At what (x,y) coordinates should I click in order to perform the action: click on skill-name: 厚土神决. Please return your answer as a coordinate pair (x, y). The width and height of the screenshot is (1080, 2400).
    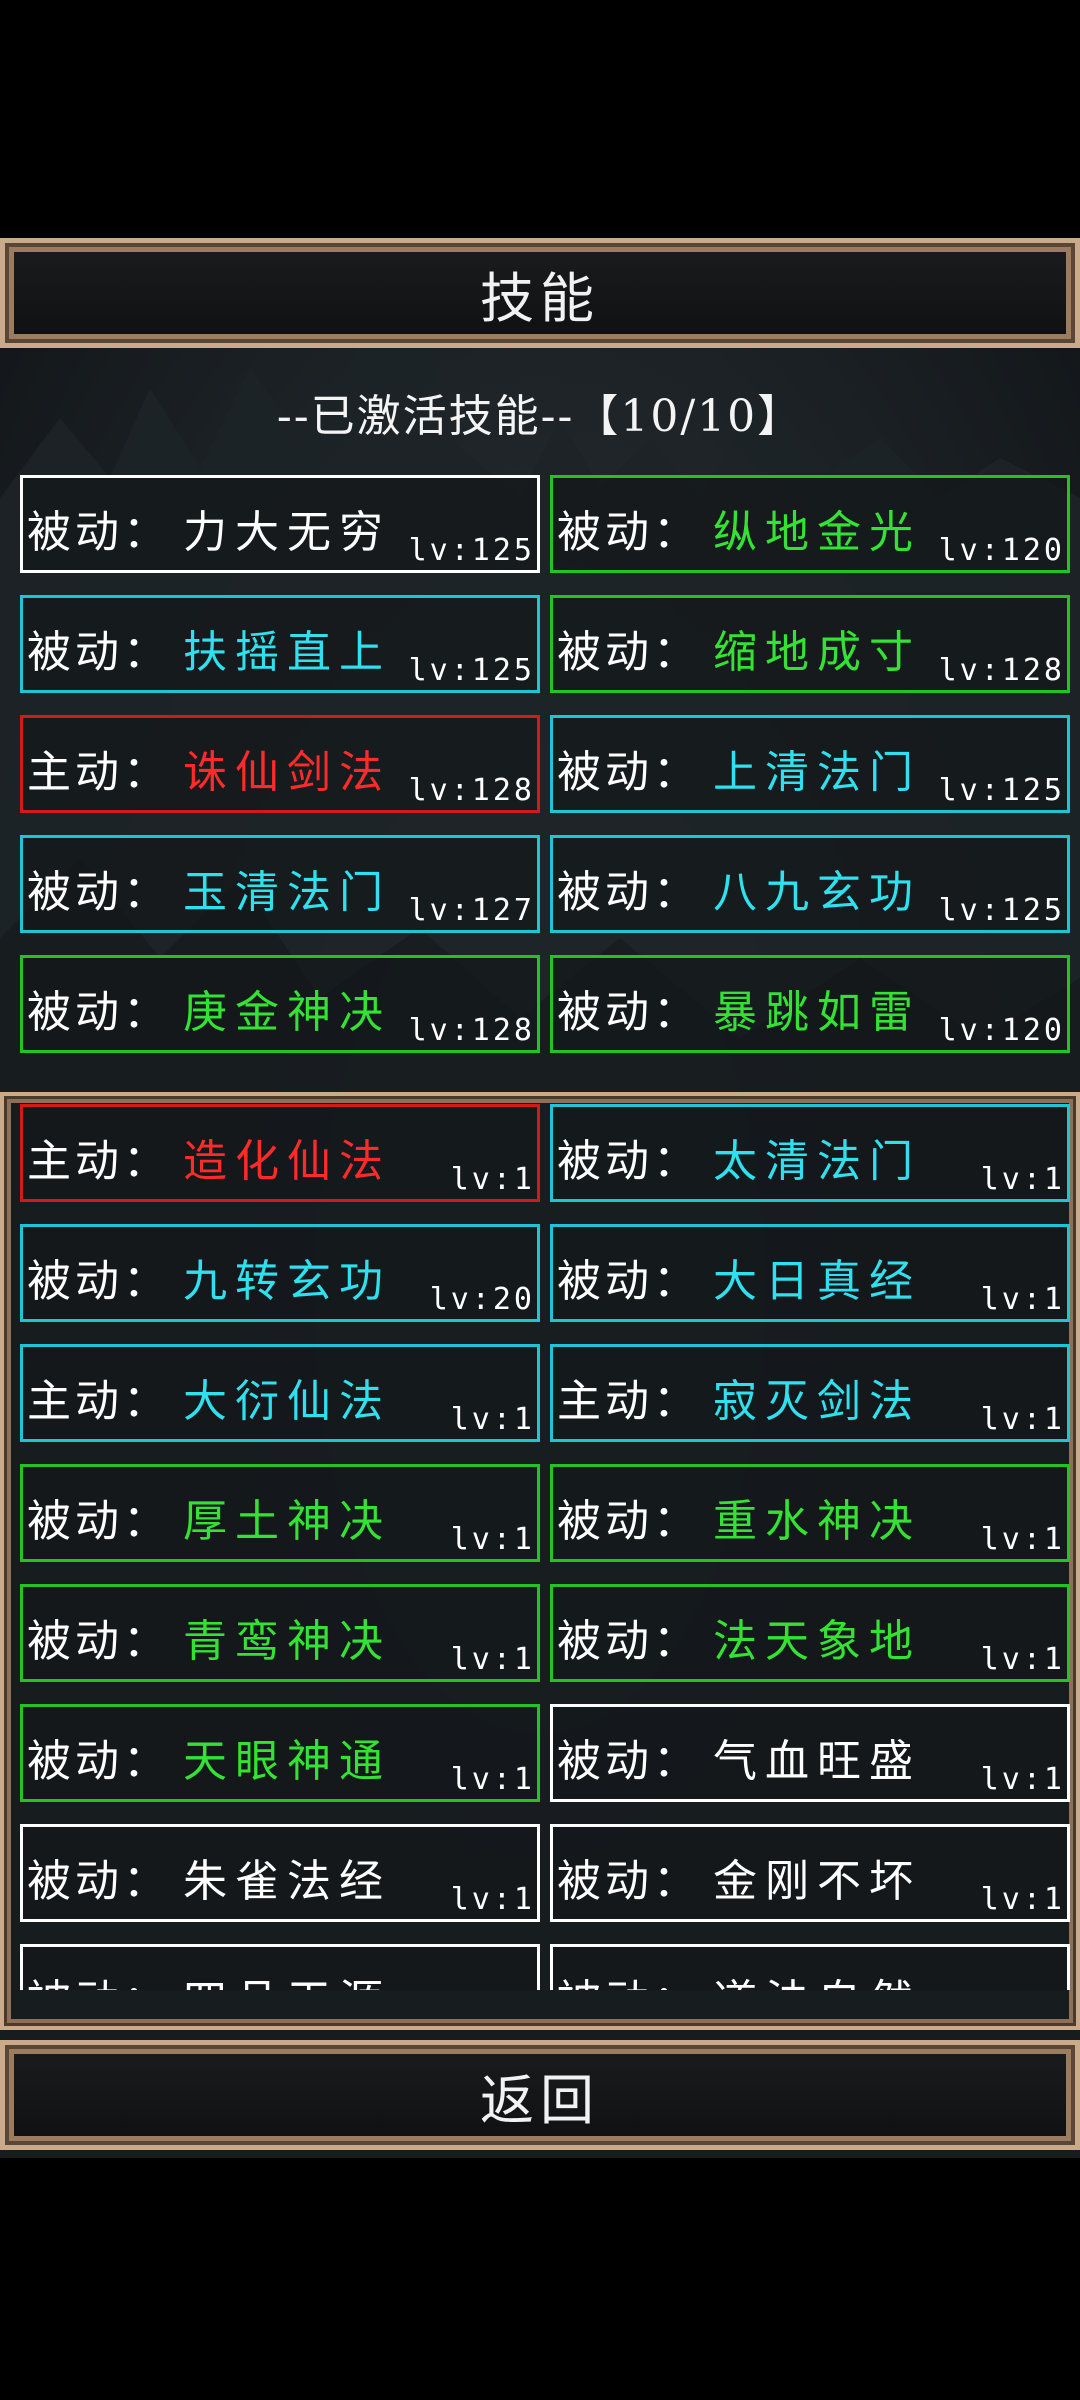
    Looking at the image, I should click on (287, 1521).